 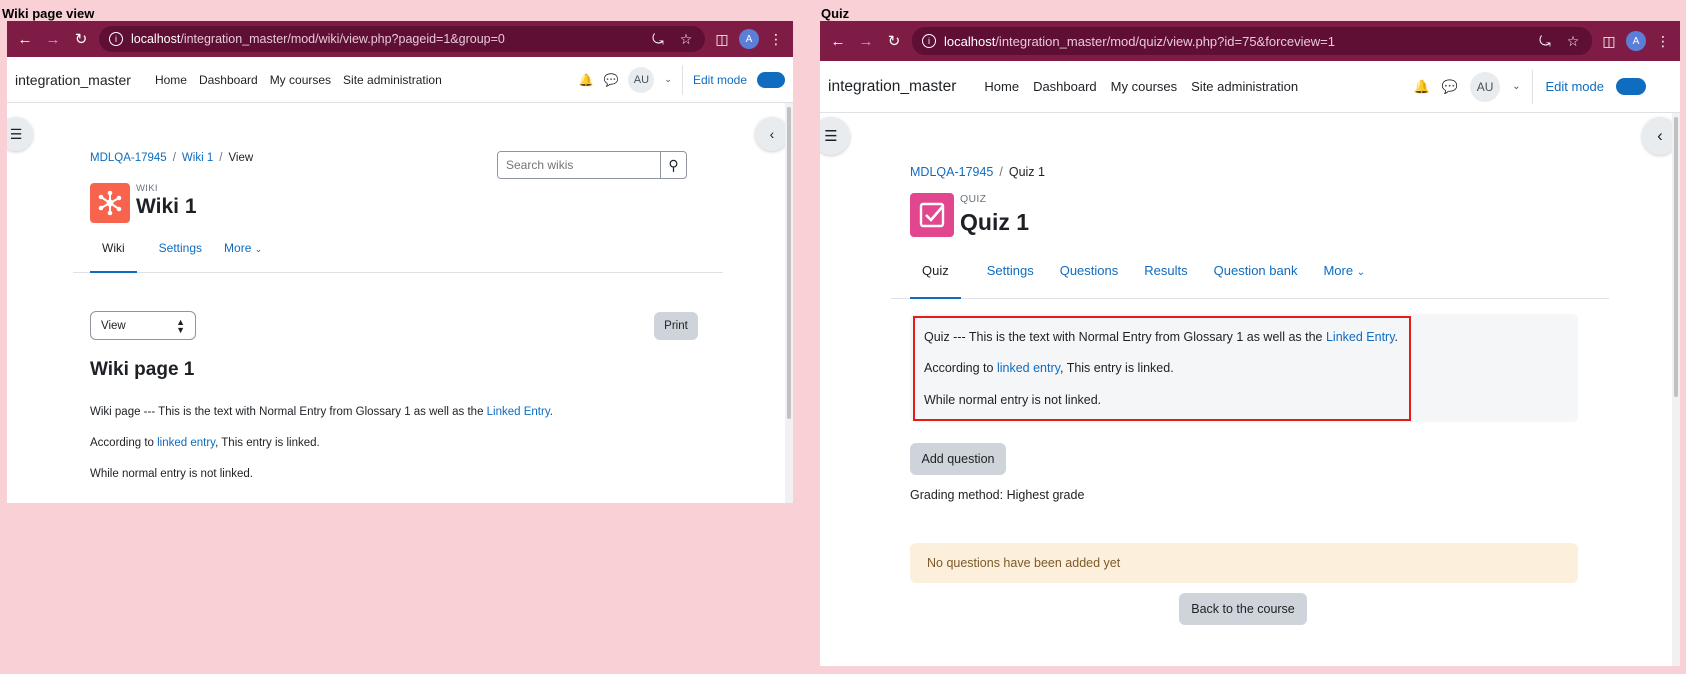 I want to click on secondary-nav-tabs: Wiki Settings More ⌄, so click(x=398, y=250).